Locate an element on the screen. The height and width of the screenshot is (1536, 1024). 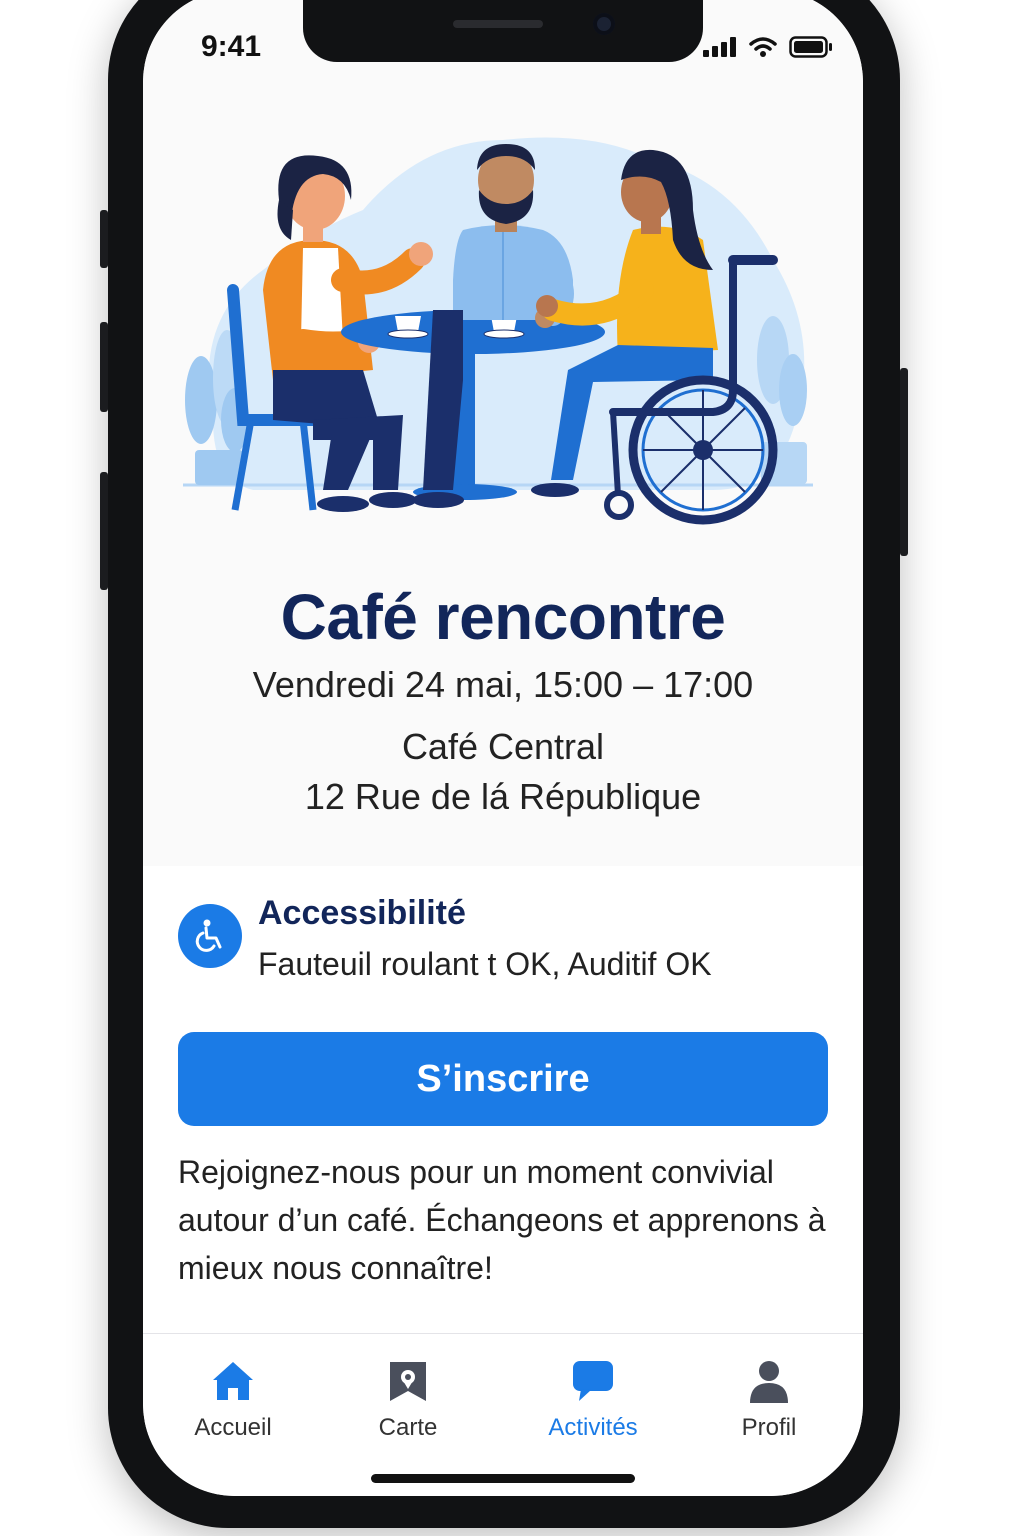
battery-icon is located at coordinates (810, 47).